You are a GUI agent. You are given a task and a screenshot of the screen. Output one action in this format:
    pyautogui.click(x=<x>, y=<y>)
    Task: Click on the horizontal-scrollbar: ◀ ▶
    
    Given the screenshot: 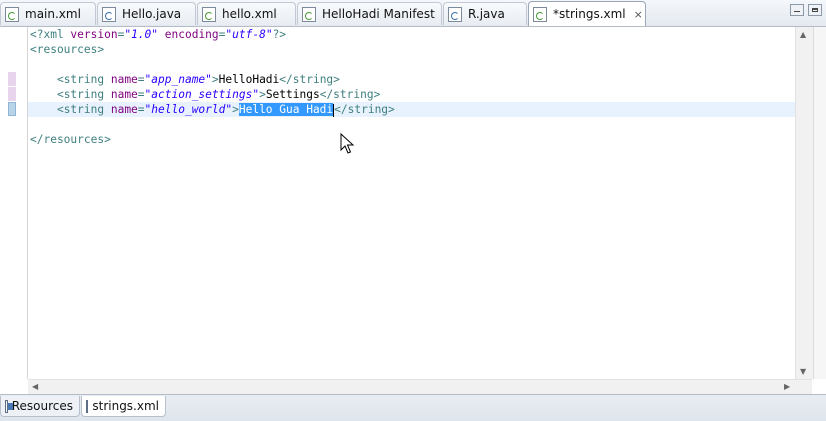 What is the action you would take?
    pyautogui.click(x=420, y=387)
    